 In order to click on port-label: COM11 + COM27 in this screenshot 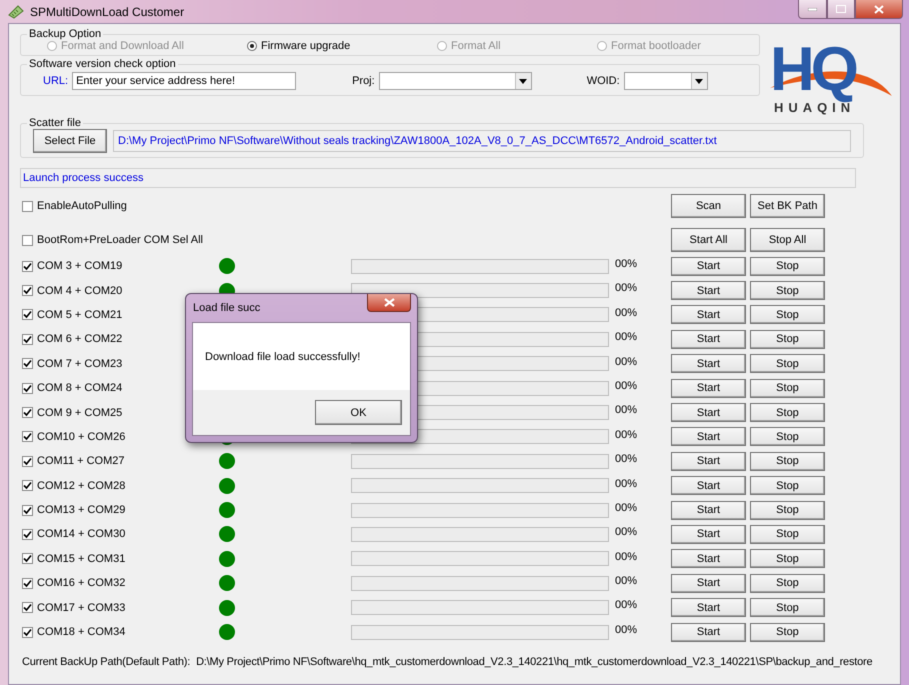, I will do `click(81, 461)`.